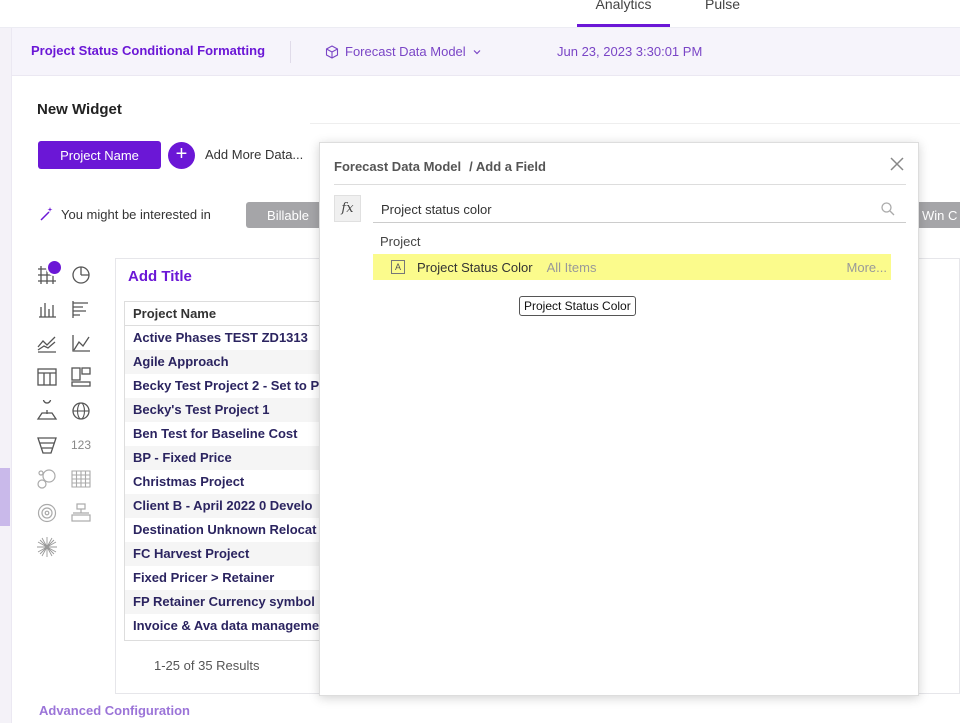  I want to click on project-name-field-pill: Project Name, so click(99, 155).